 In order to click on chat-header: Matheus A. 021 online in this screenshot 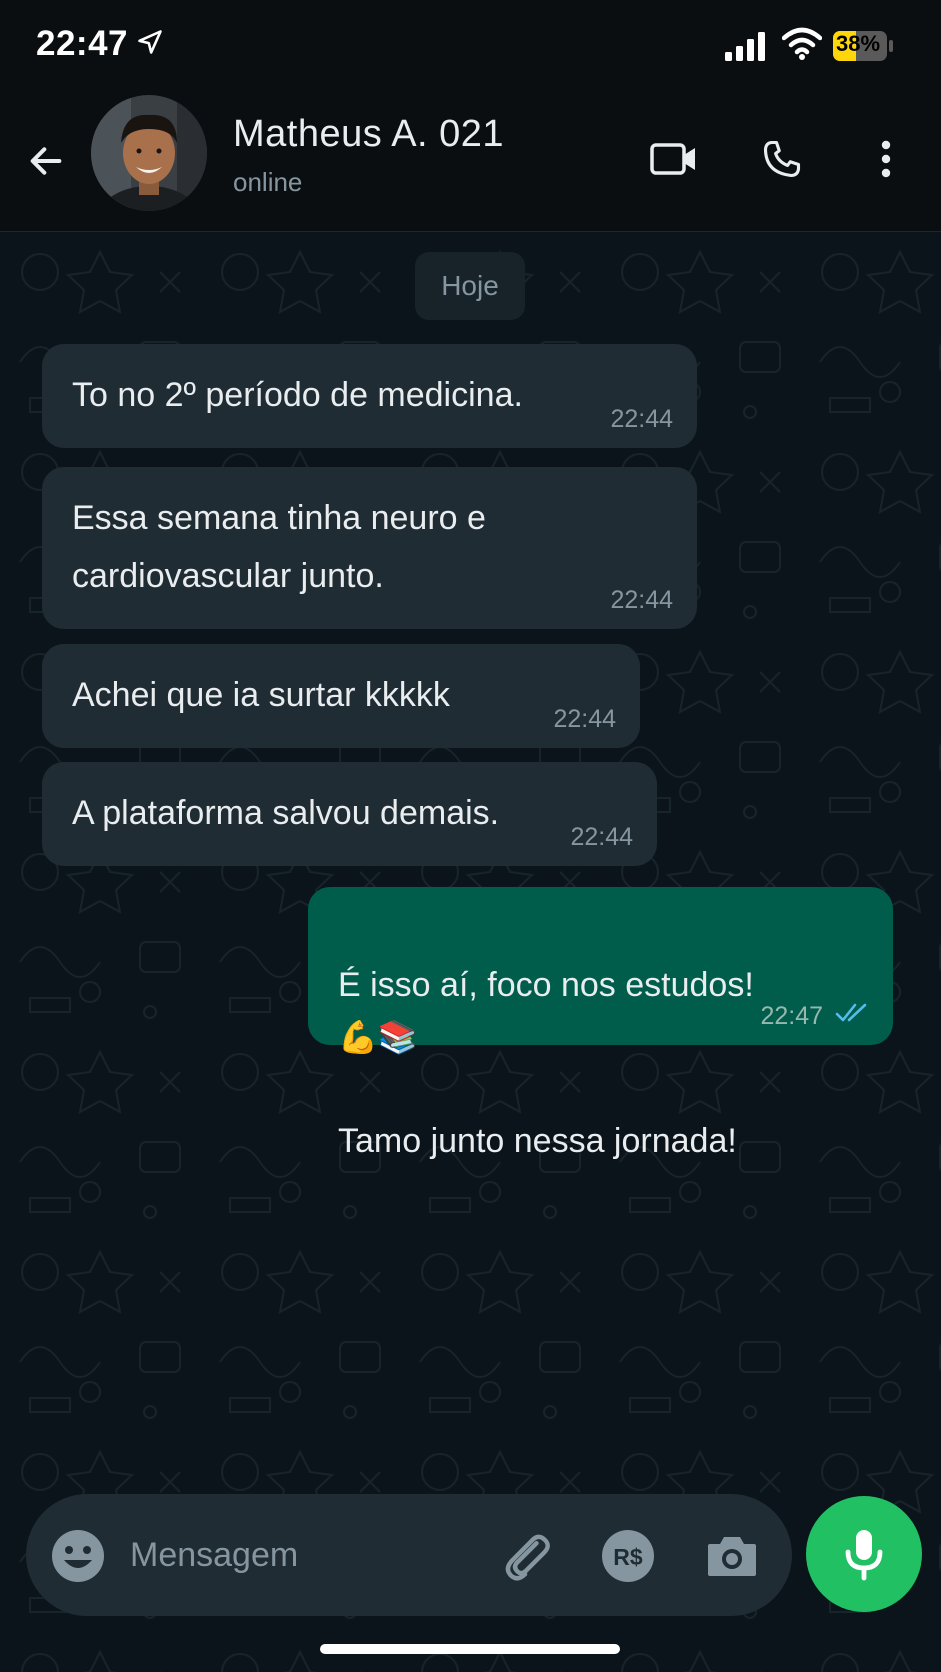, I will do `click(470, 163)`.